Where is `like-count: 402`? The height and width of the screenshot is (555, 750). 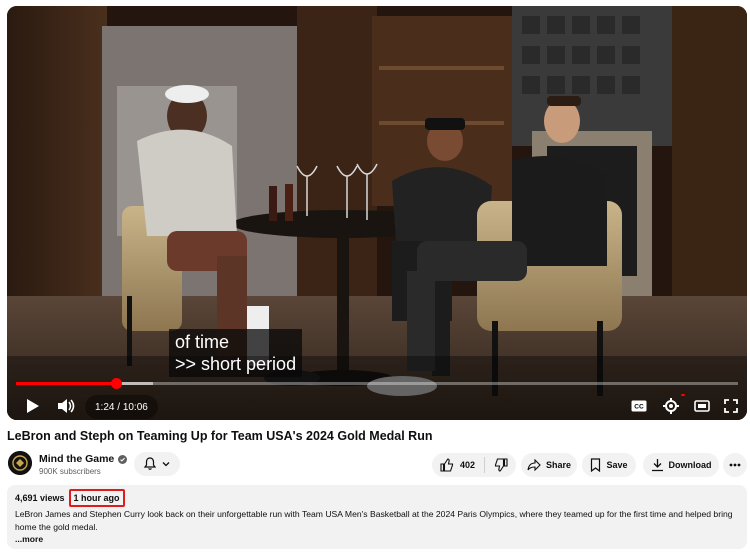 like-count: 402 is located at coordinates (468, 465).